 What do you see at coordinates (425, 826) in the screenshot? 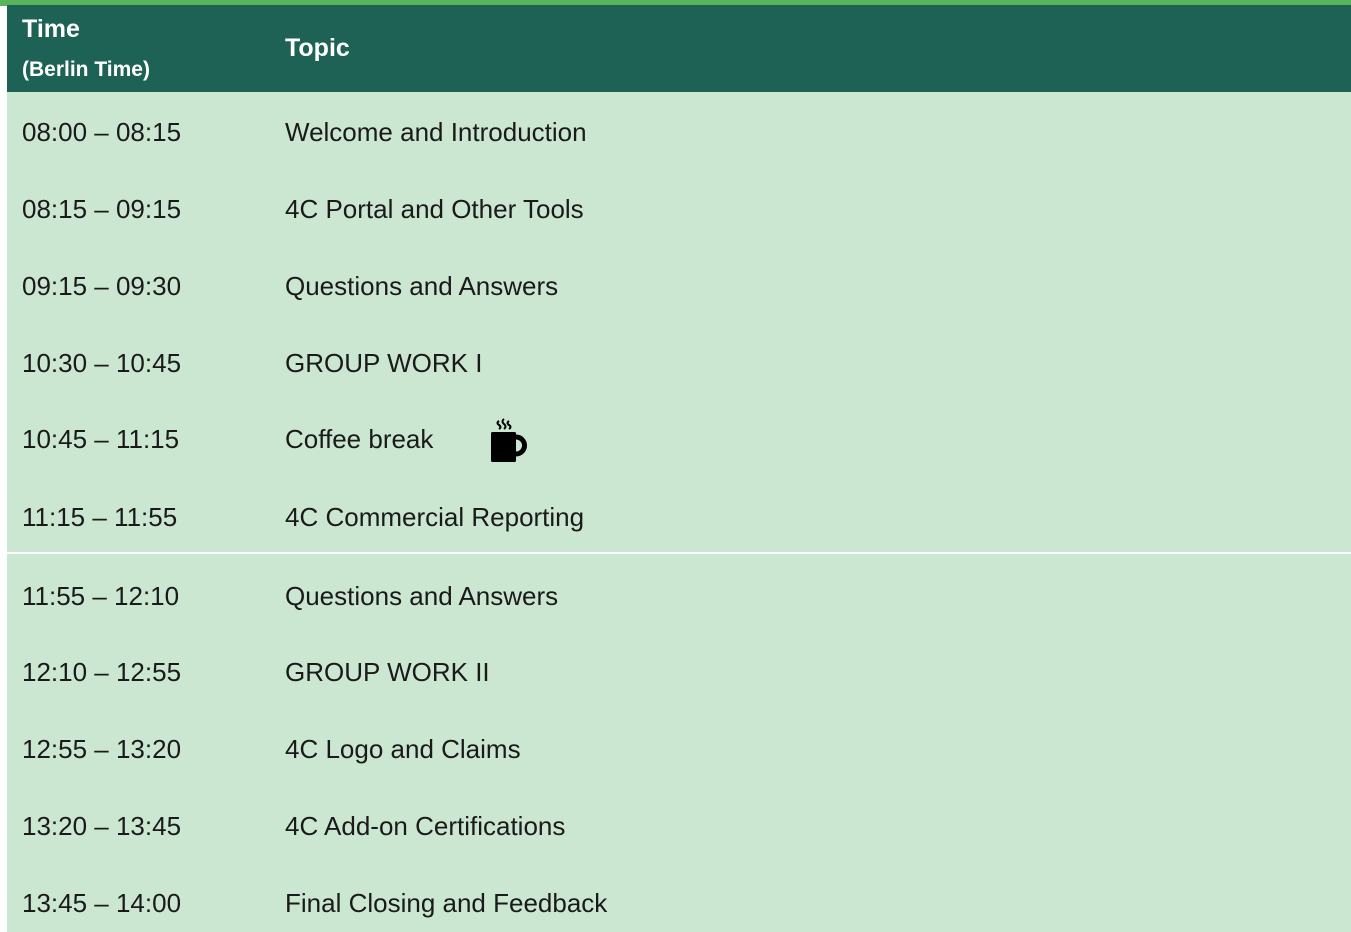
I see `row-topic: 4C Add-on Certifications` at bounding box center [425, 826].